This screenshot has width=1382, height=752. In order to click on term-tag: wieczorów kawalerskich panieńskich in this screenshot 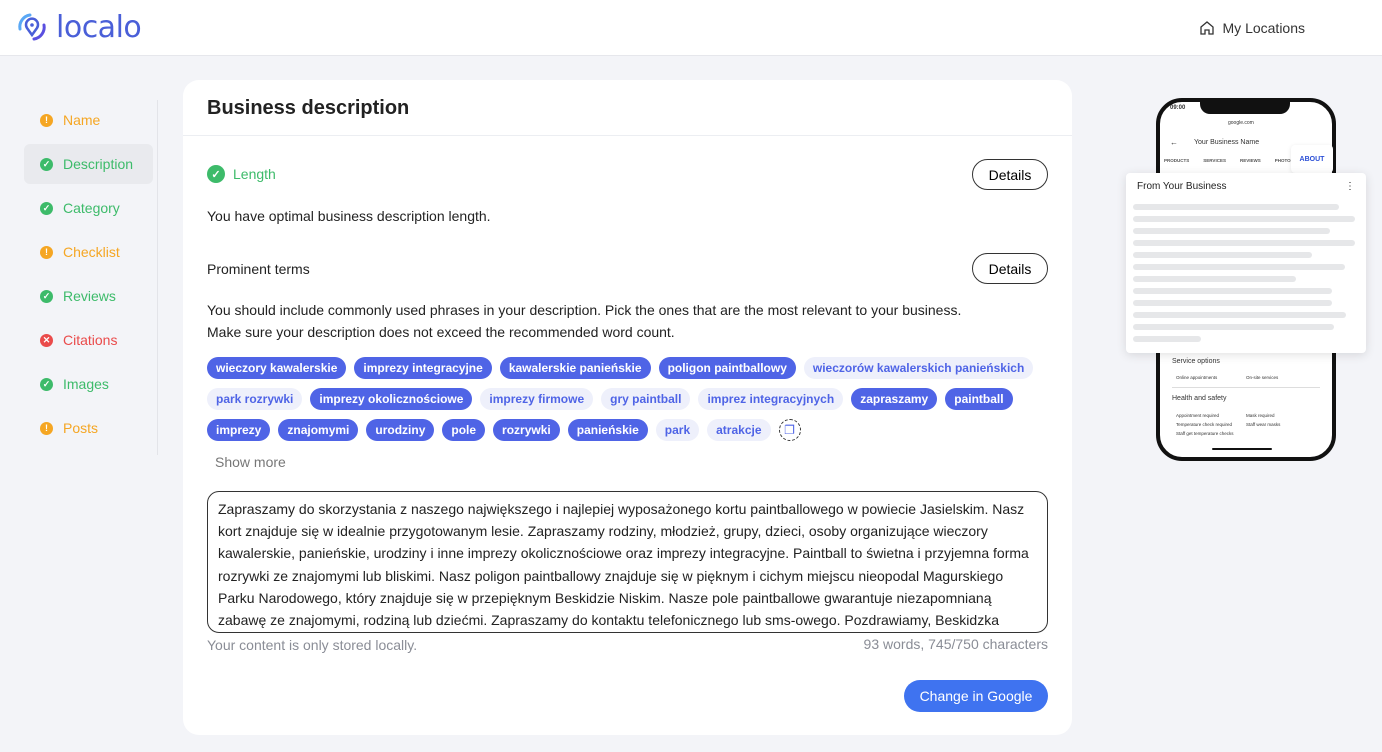, I will do `click(918, 368)`.